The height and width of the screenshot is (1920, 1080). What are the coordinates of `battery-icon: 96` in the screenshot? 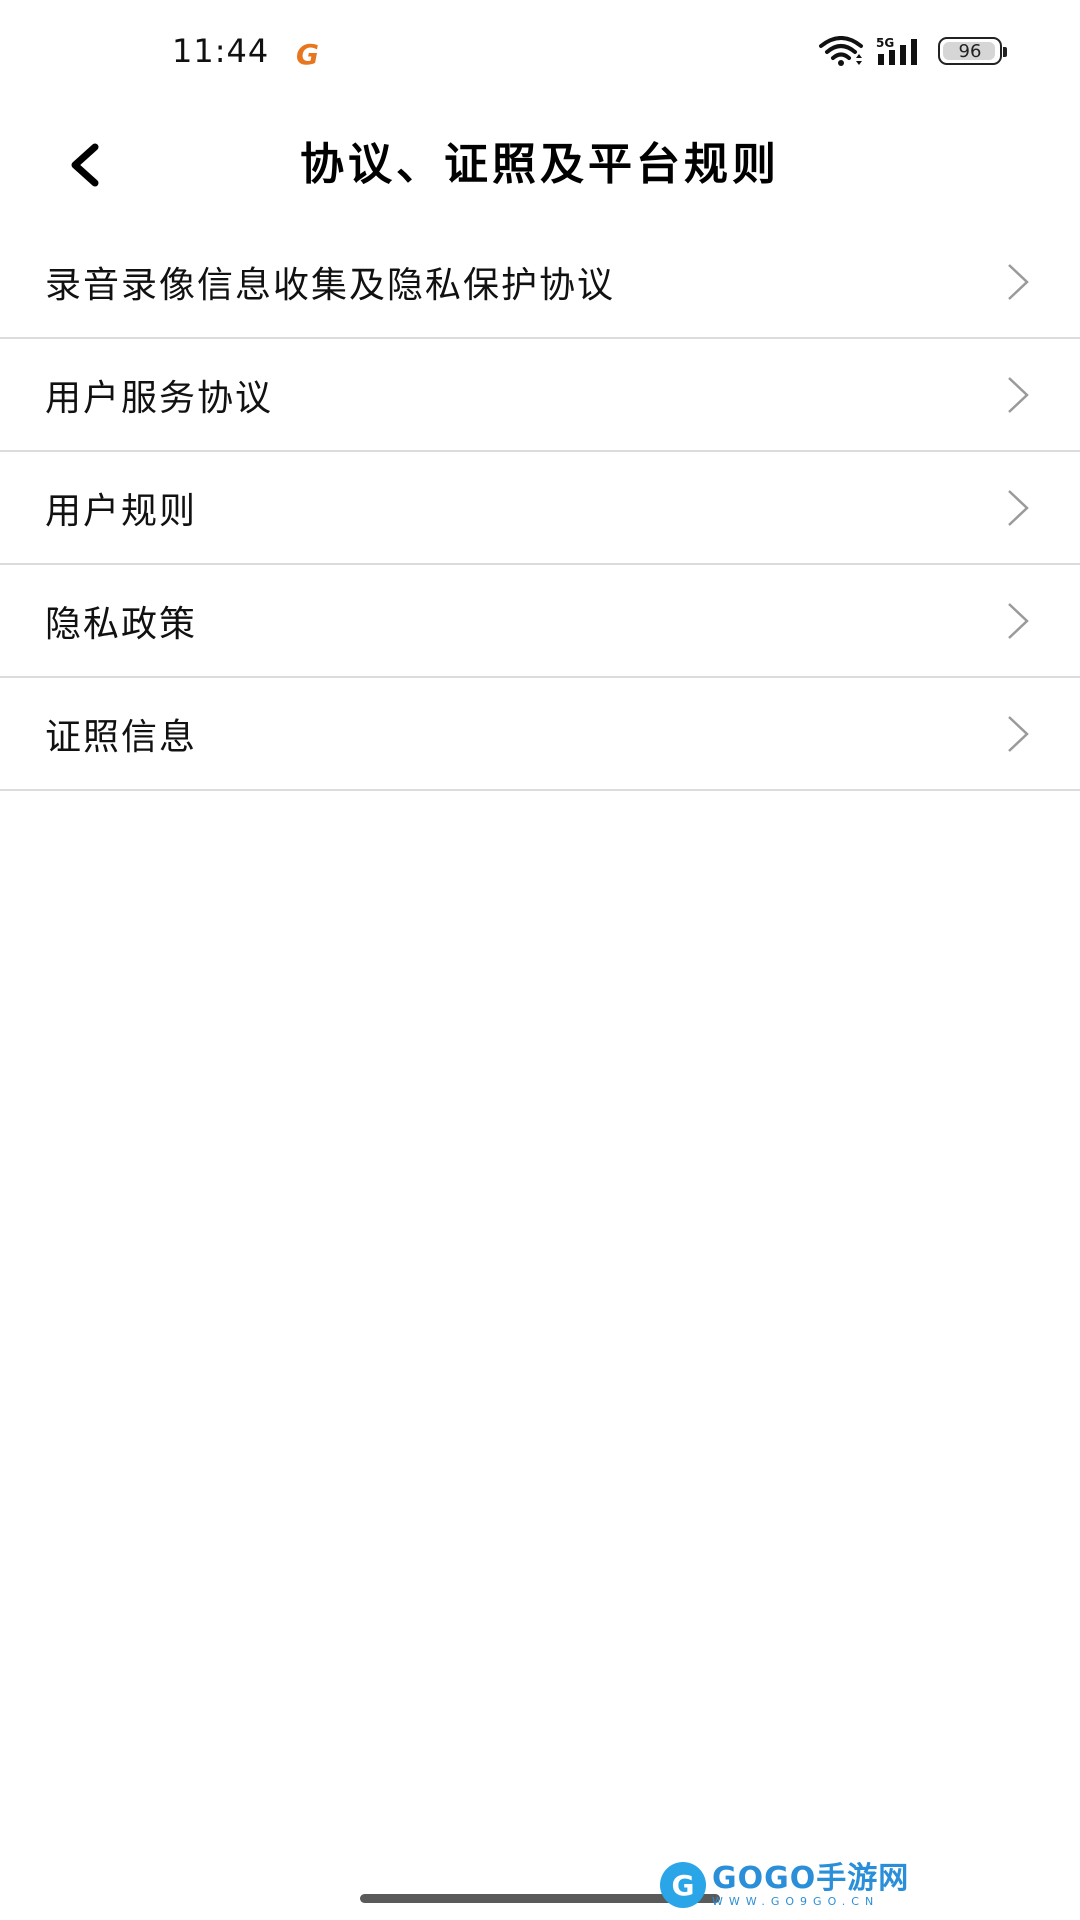 It's located at (972, 51).